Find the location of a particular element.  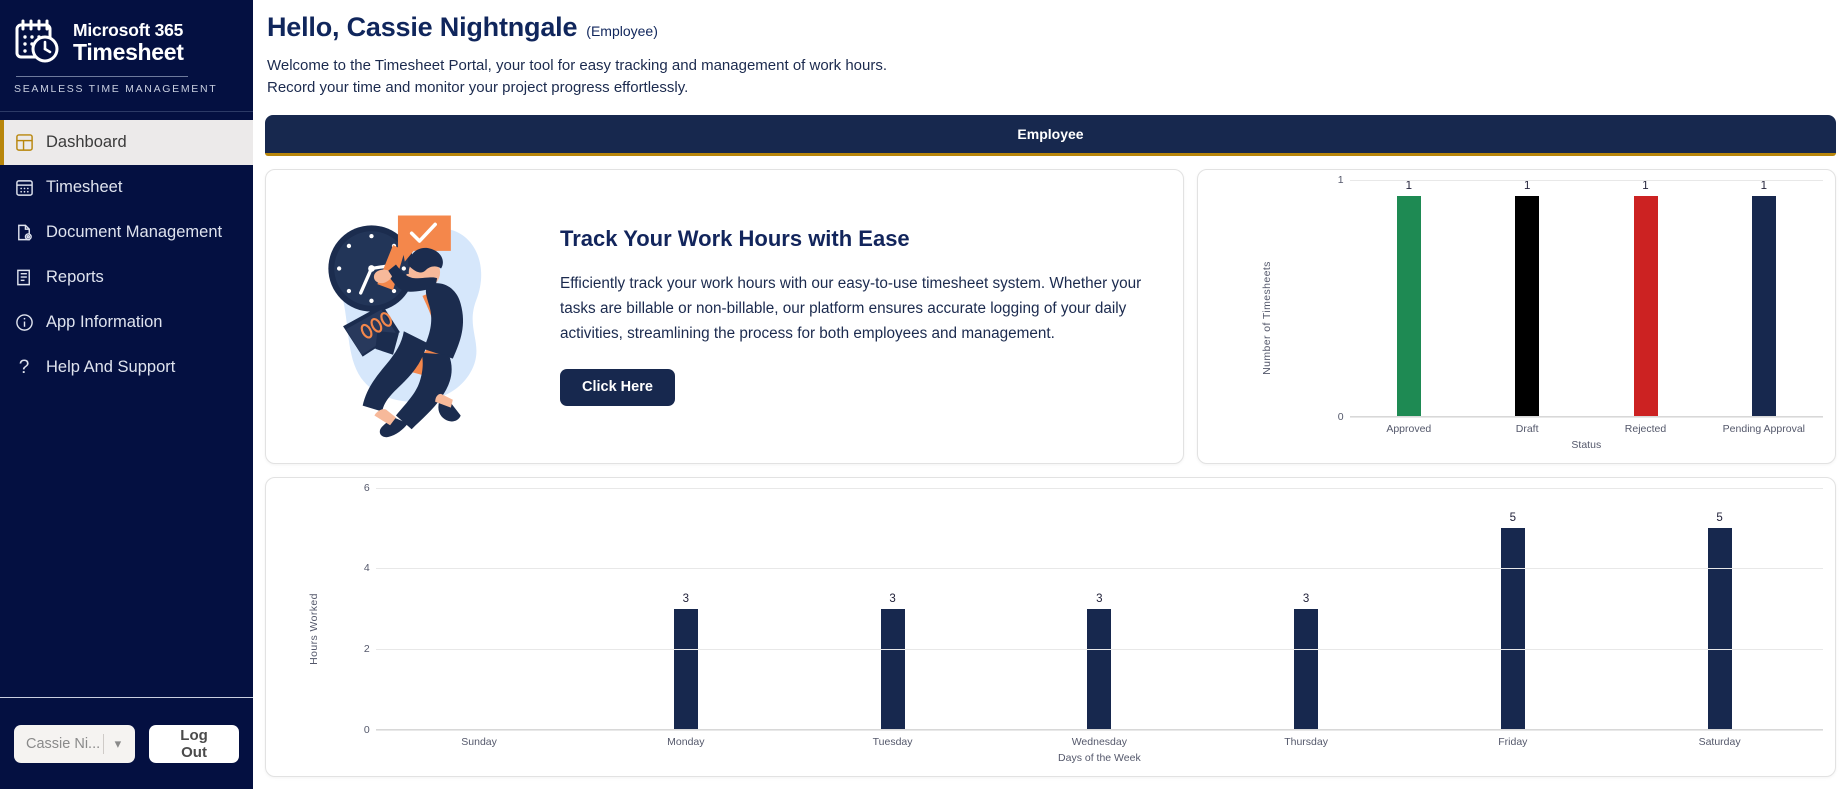

weekly-chart-yaxis: 0 2 4 6 is located at coordinates (363, 609).